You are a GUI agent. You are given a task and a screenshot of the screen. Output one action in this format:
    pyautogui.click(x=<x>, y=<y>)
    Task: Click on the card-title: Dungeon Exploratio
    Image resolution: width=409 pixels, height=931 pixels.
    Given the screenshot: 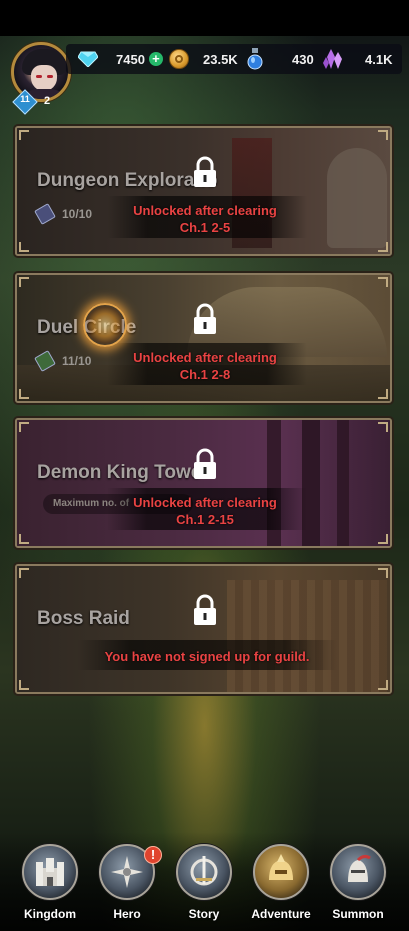 What is the action you would take?
    pyautogui.click(x=127, y=180)
    